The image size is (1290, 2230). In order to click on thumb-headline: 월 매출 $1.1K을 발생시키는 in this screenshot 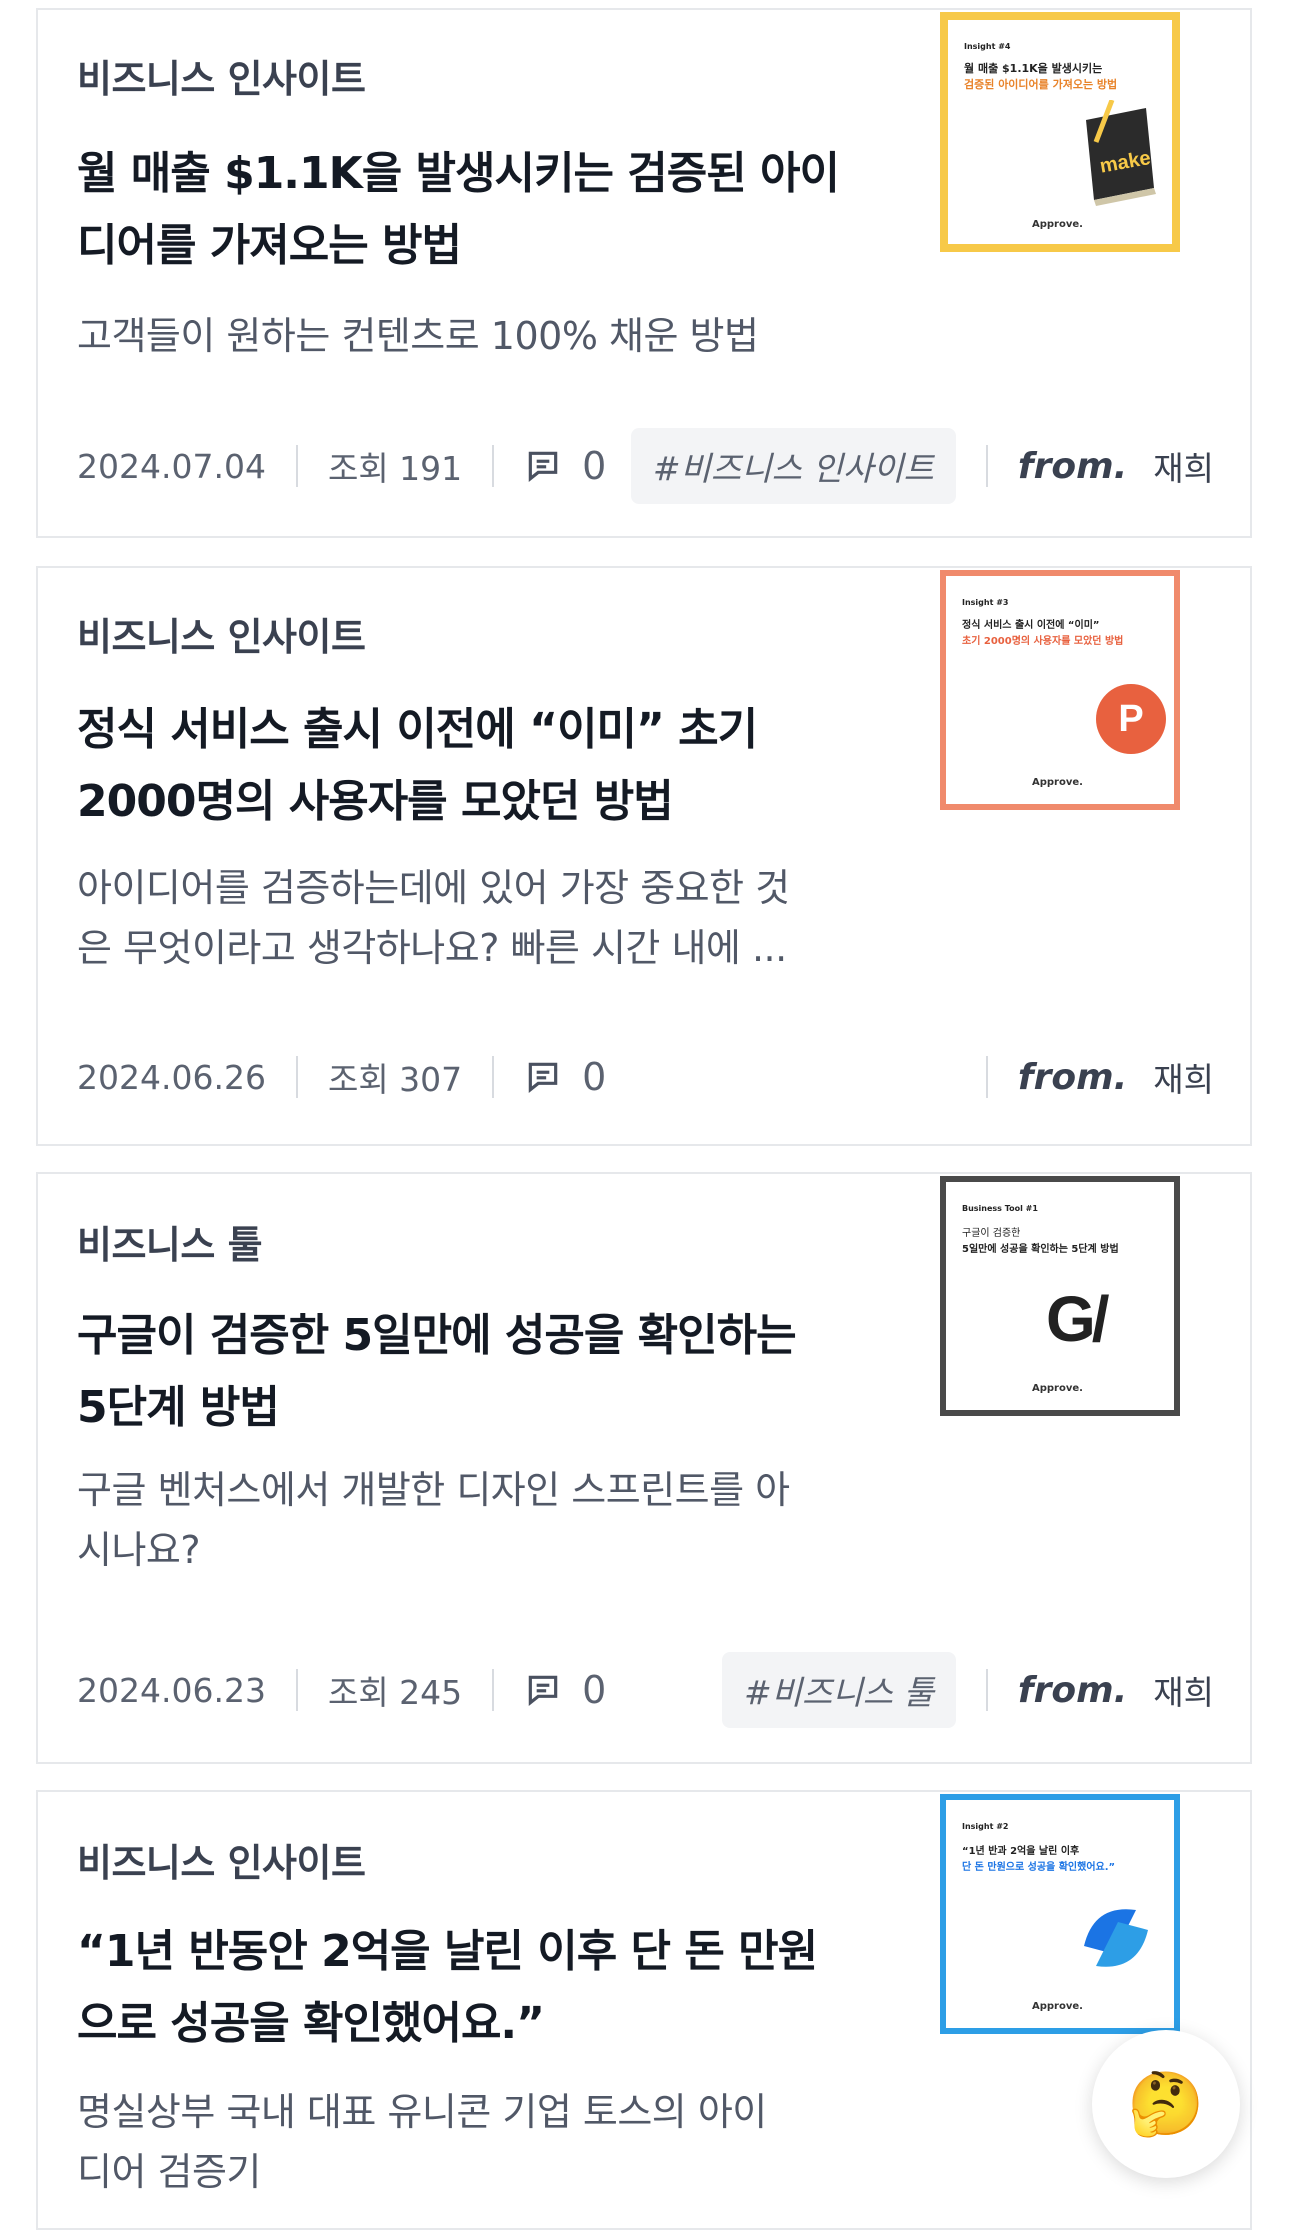, I will do `click(1033, 68)`.